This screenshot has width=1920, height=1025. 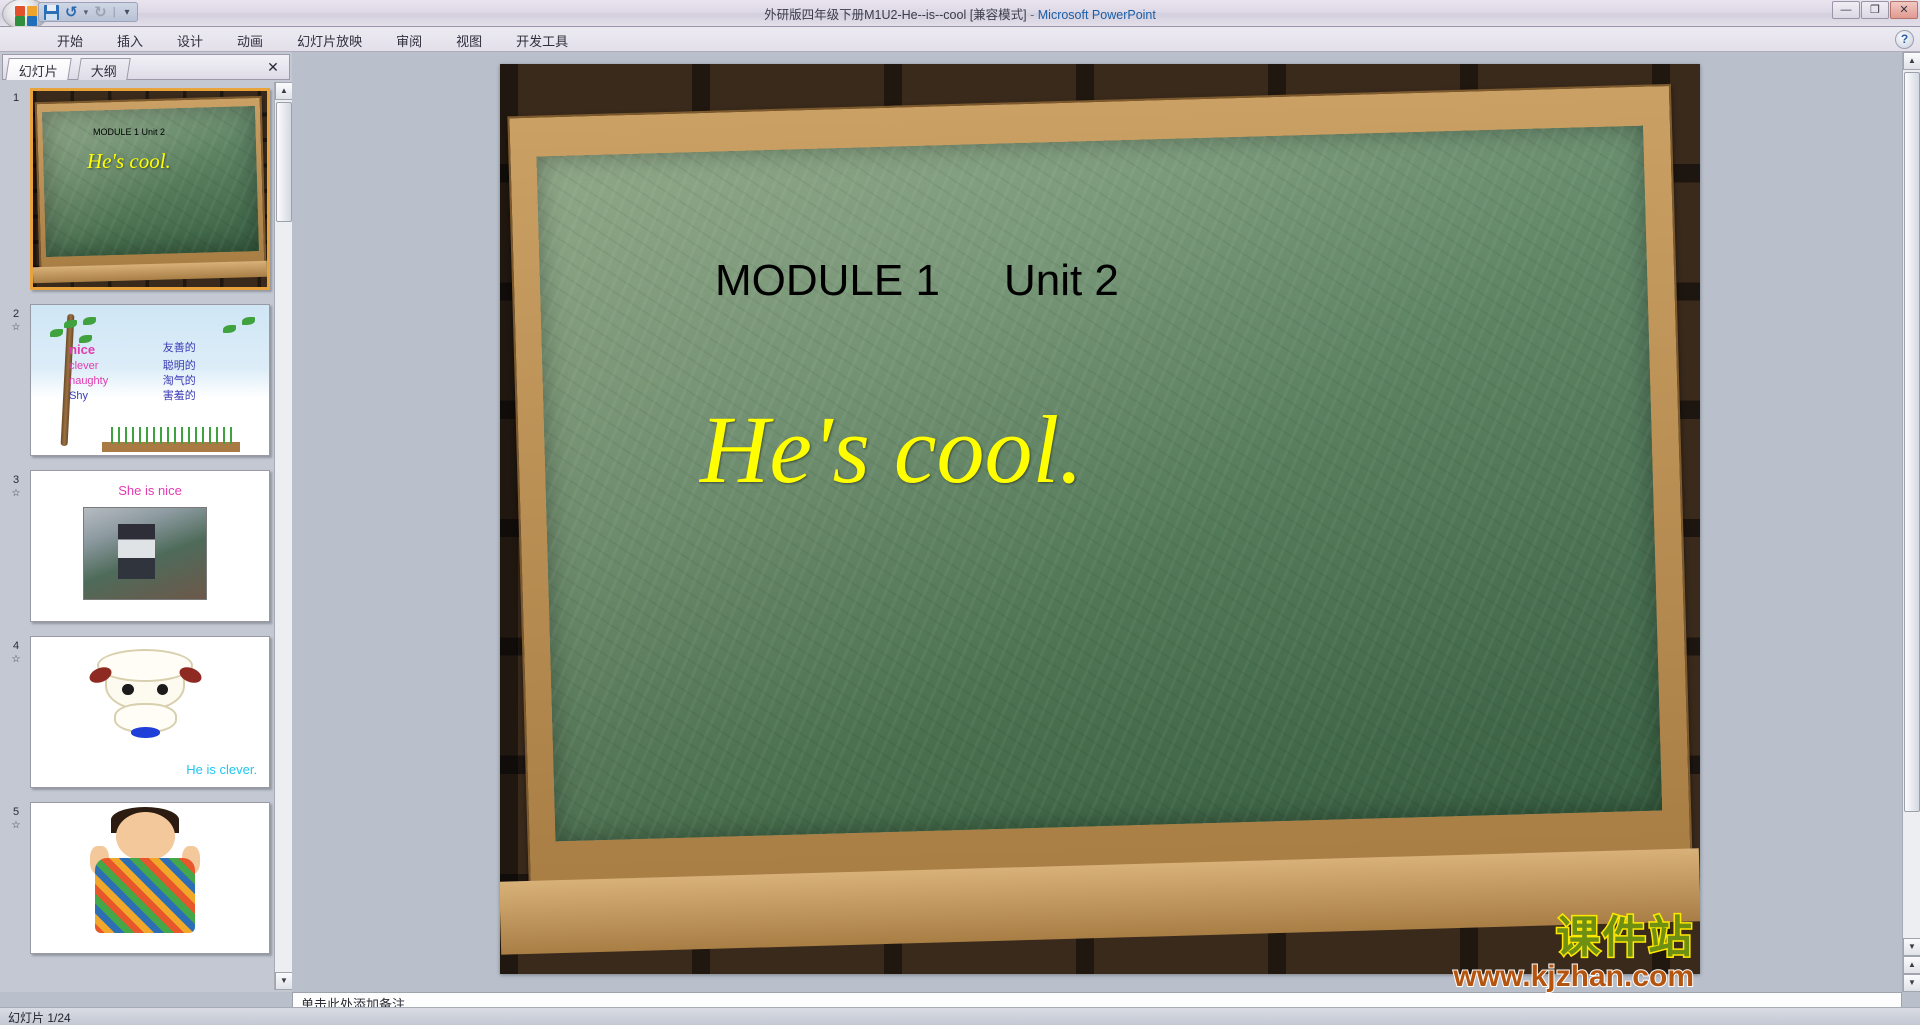 What do you see at coordinates (130, 40) in the screenshot?
I see `tab-insert: 插入` at bounding box center [130, 40].